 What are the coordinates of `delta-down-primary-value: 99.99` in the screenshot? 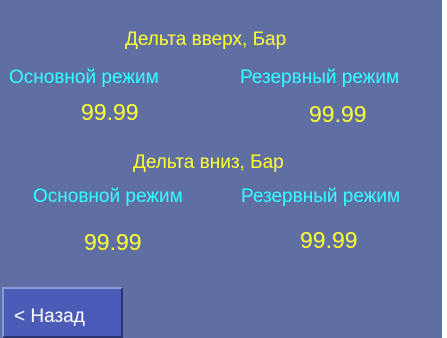 It's located at (113, 242).